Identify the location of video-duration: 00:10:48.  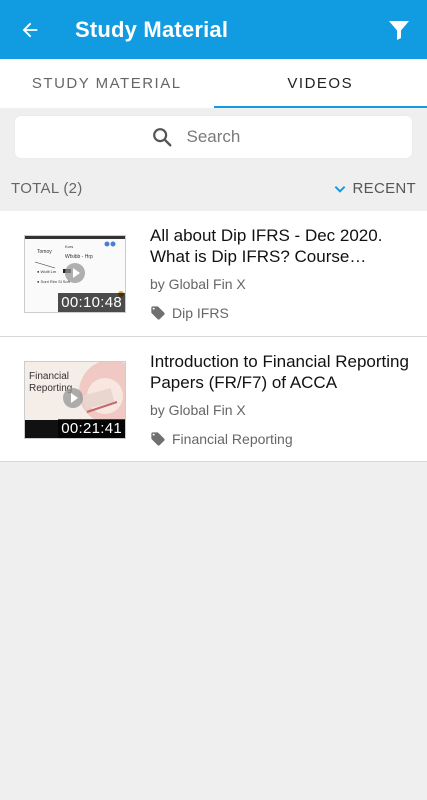
(91, 302).